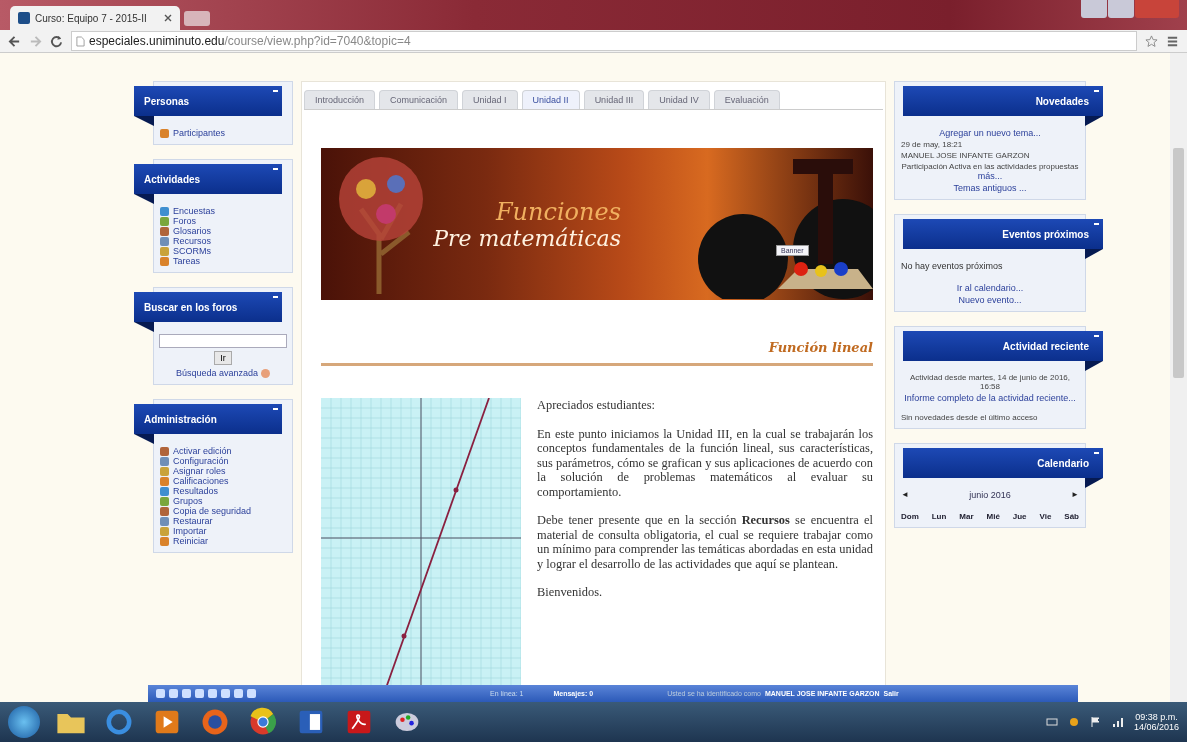 The height and width of the screenshot is (742, 1187). What do you see at coordinates (192, 251) in the screenshot?
I see `sidebar-link: SCORMs` at bounding box center [192, 251].